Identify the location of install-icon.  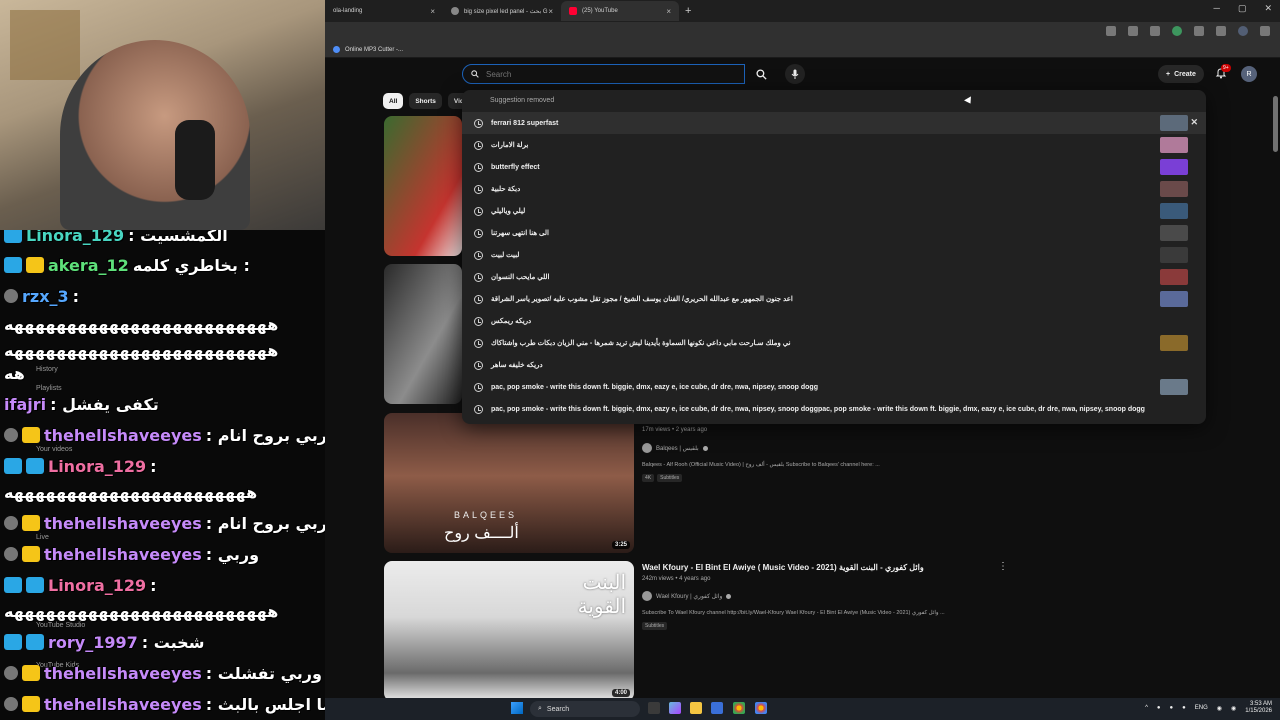
(1111, 31).